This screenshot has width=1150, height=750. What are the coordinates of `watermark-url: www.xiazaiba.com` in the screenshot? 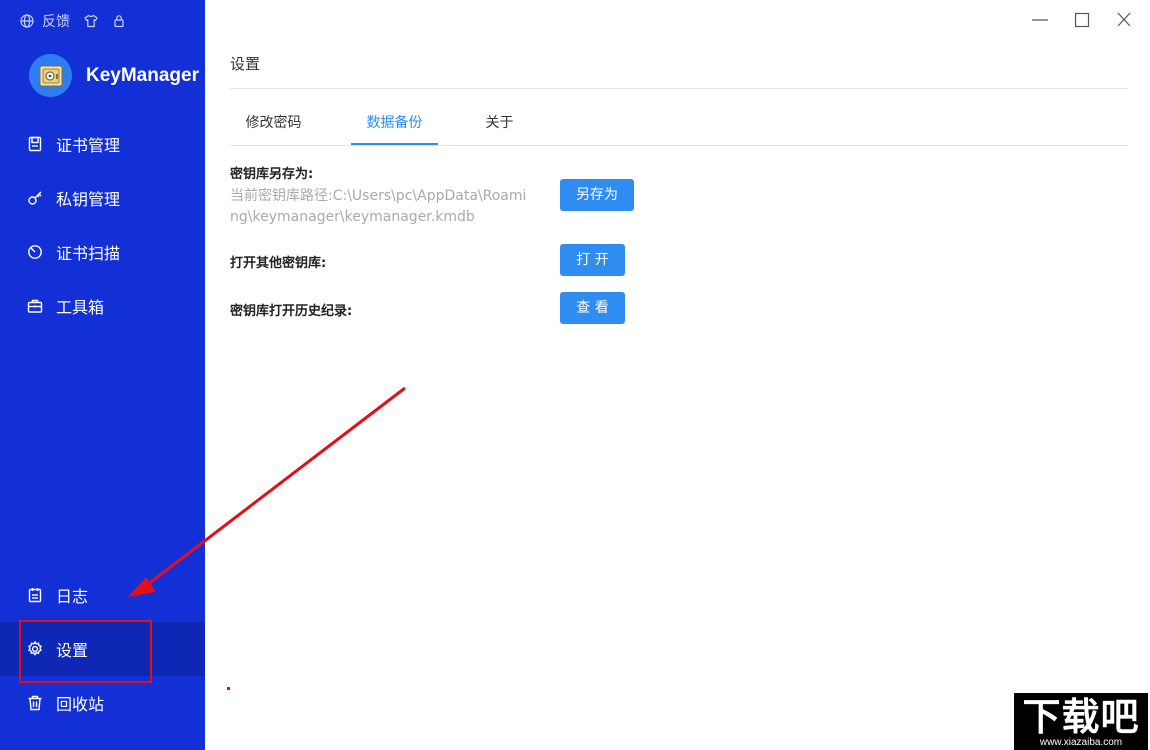 It's located at (1081, 742).